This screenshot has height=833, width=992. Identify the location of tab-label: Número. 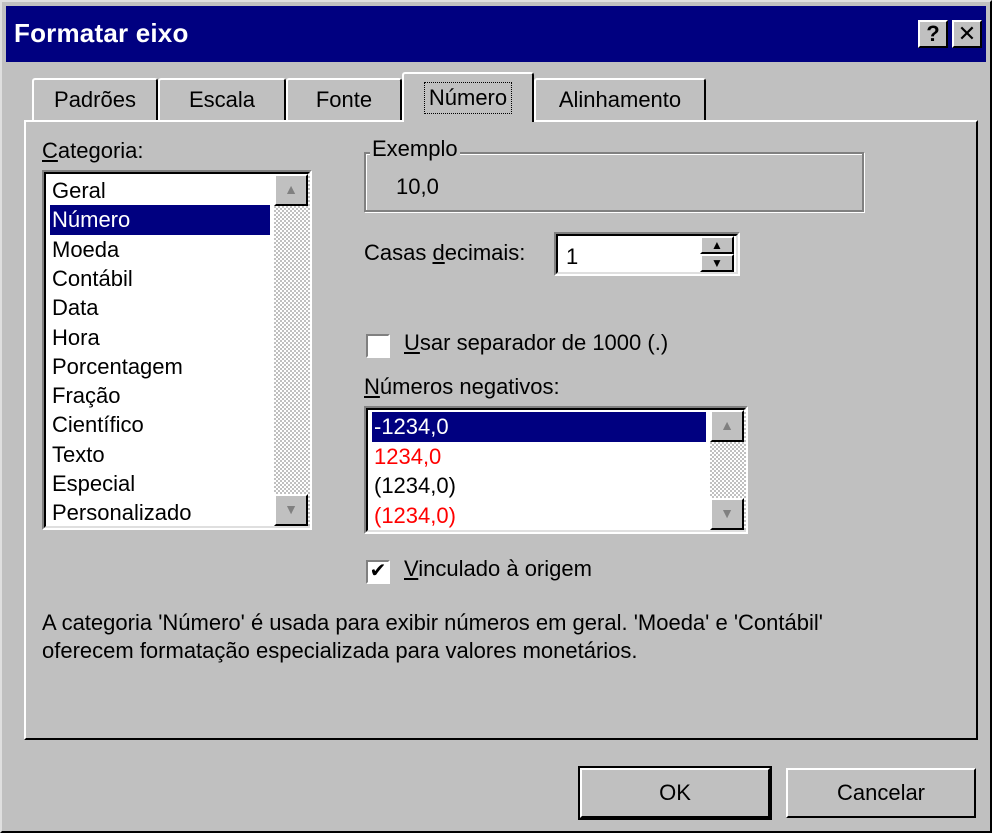
(468, 98).